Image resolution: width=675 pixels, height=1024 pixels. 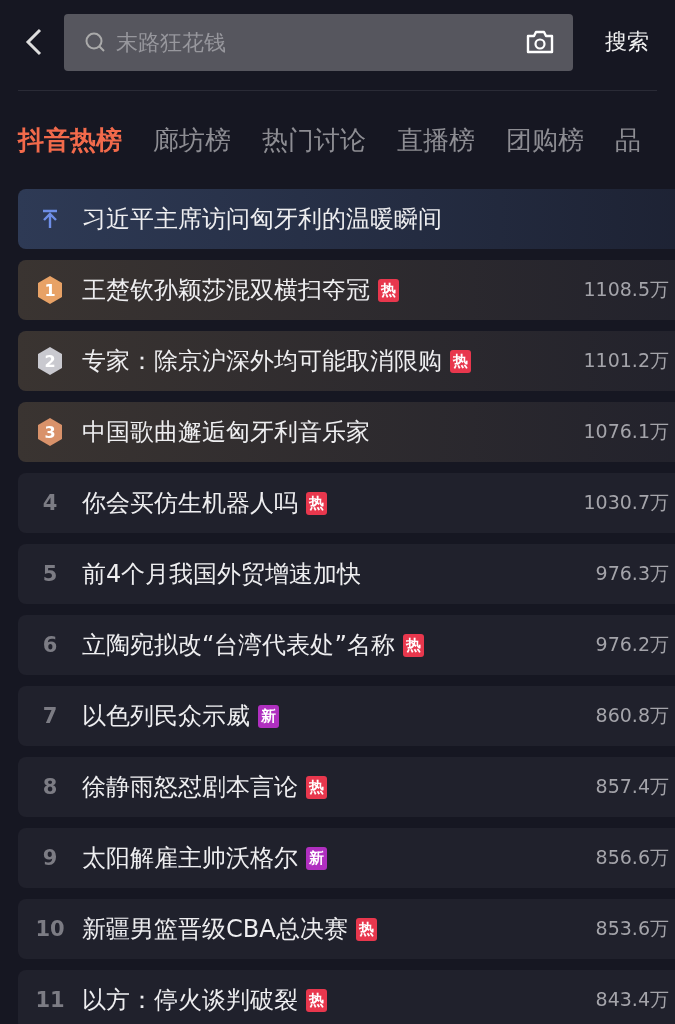 What do you see at coordinates (632, 857) in the screenshot?
I see `heat-value: 856.6万` at bounding box center [632, 857].